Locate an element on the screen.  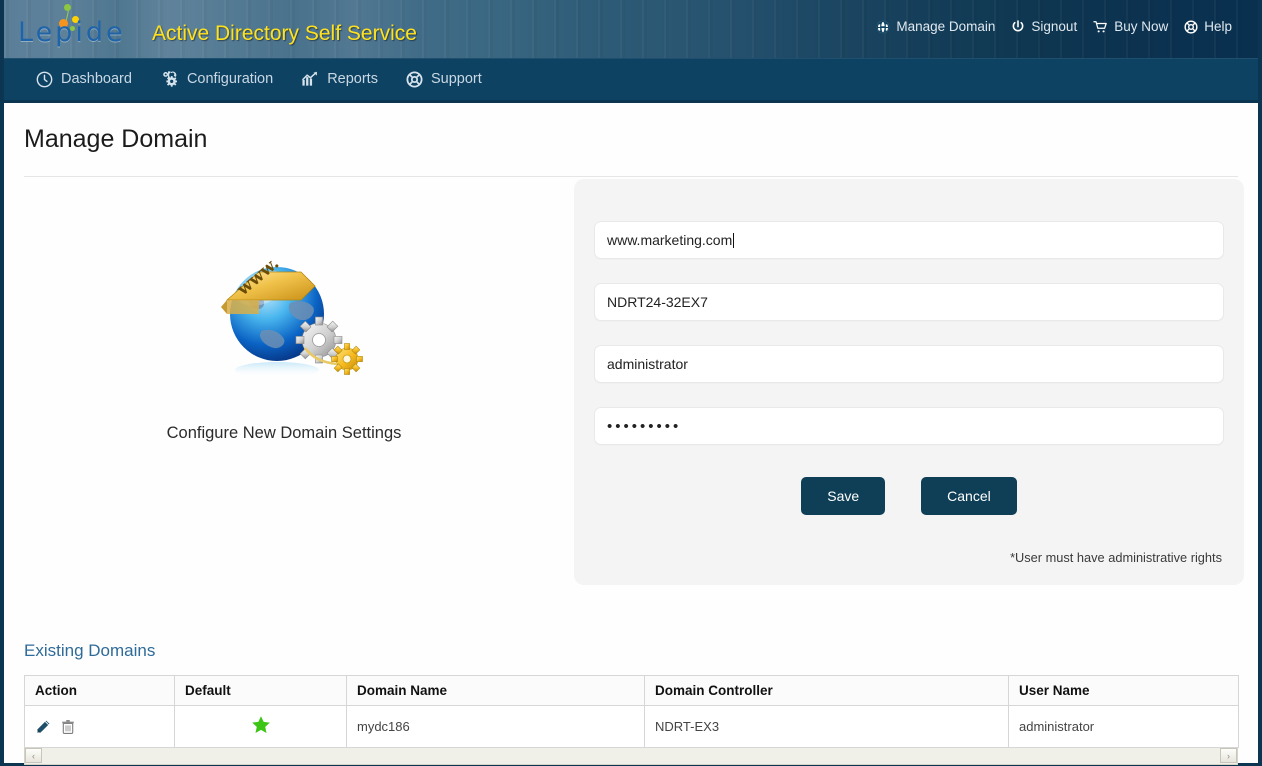
domain-name-value: www.marketing.com is located at coordinates (670, 240).